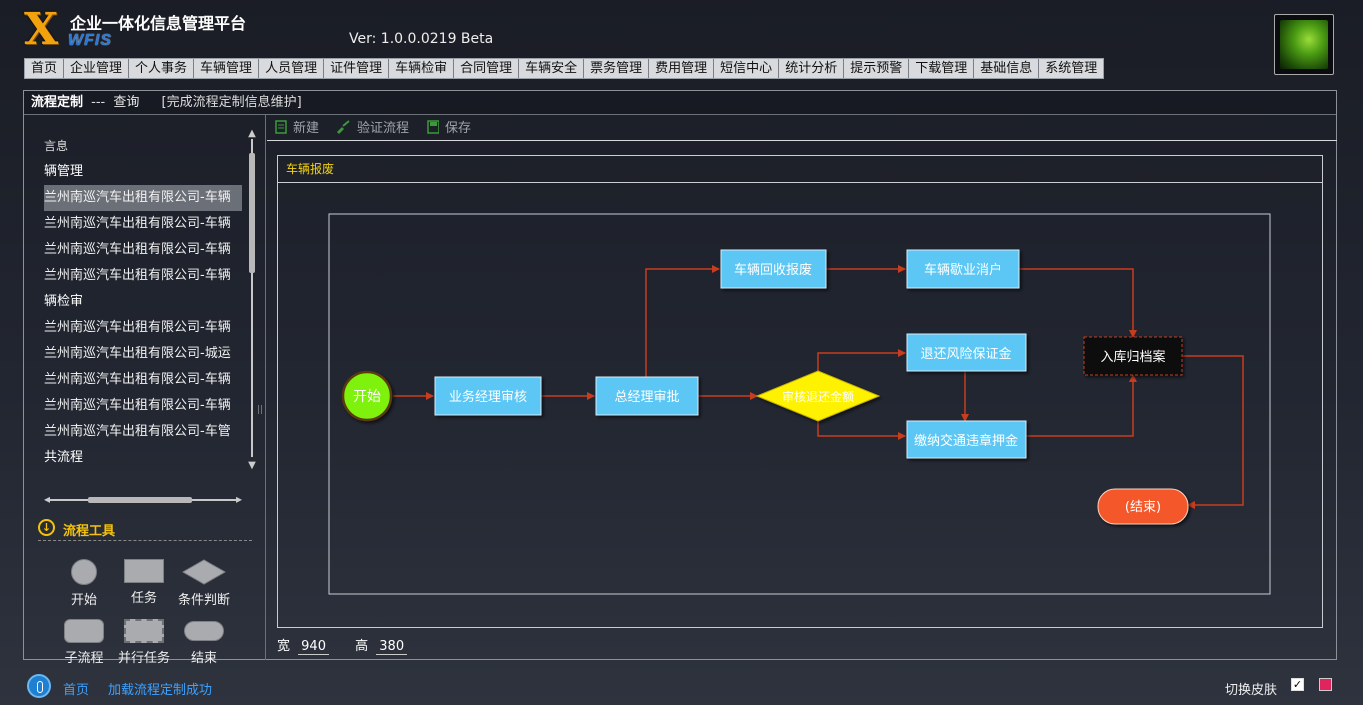 The width and height of the screenshot is (1363, 705). I want to click on scroll-down-icon: ▼, so click(252, 466).